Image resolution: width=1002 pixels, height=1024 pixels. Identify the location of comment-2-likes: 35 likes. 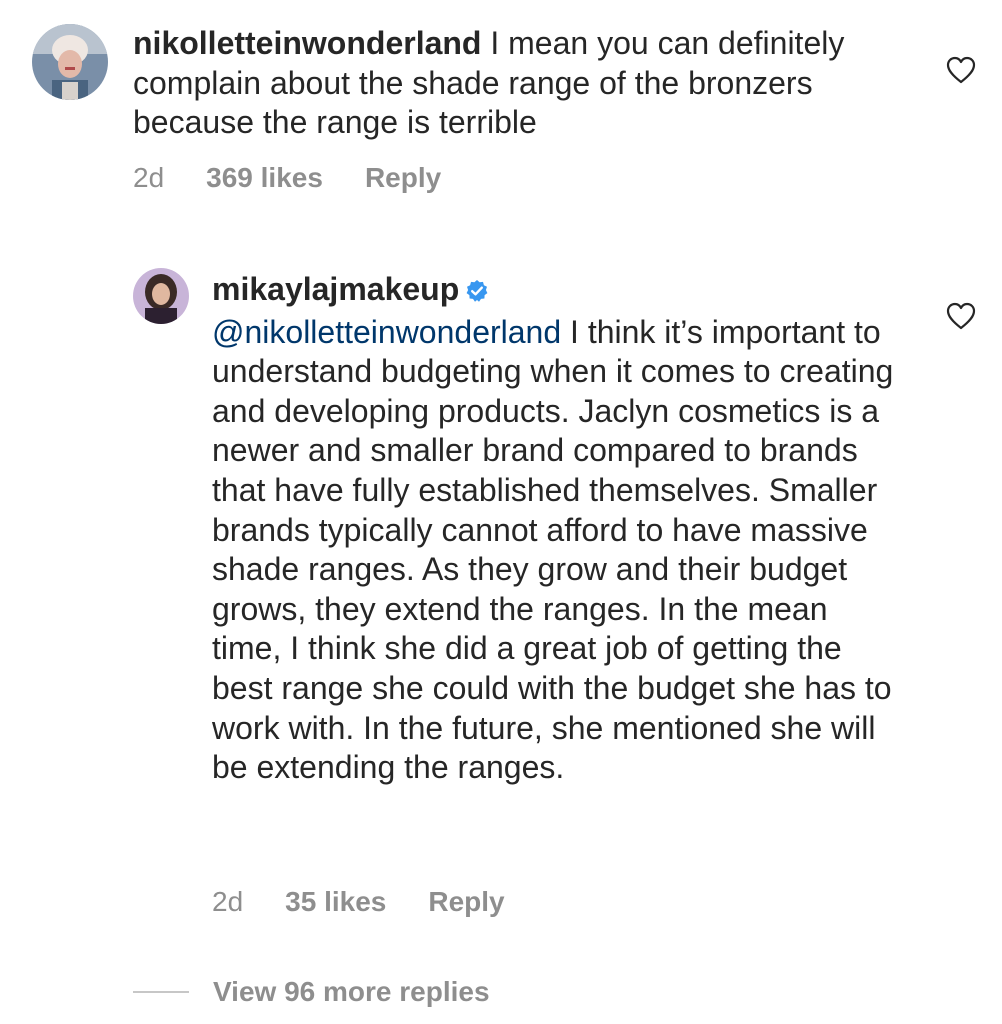
(335, 902).